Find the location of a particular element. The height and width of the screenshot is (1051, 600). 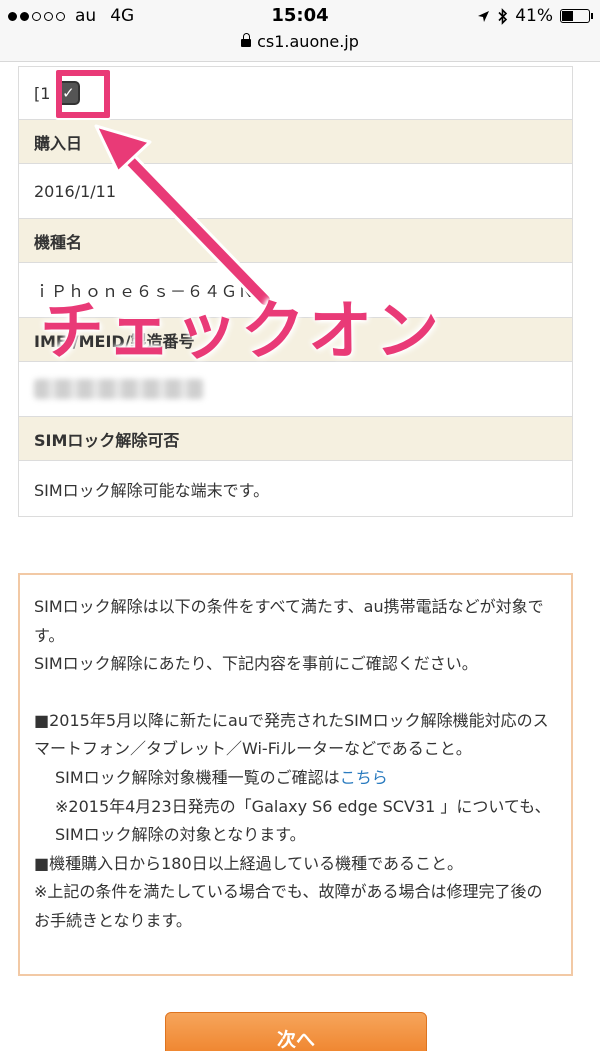

location-arrow-icon is located at coordinates (484, 16).